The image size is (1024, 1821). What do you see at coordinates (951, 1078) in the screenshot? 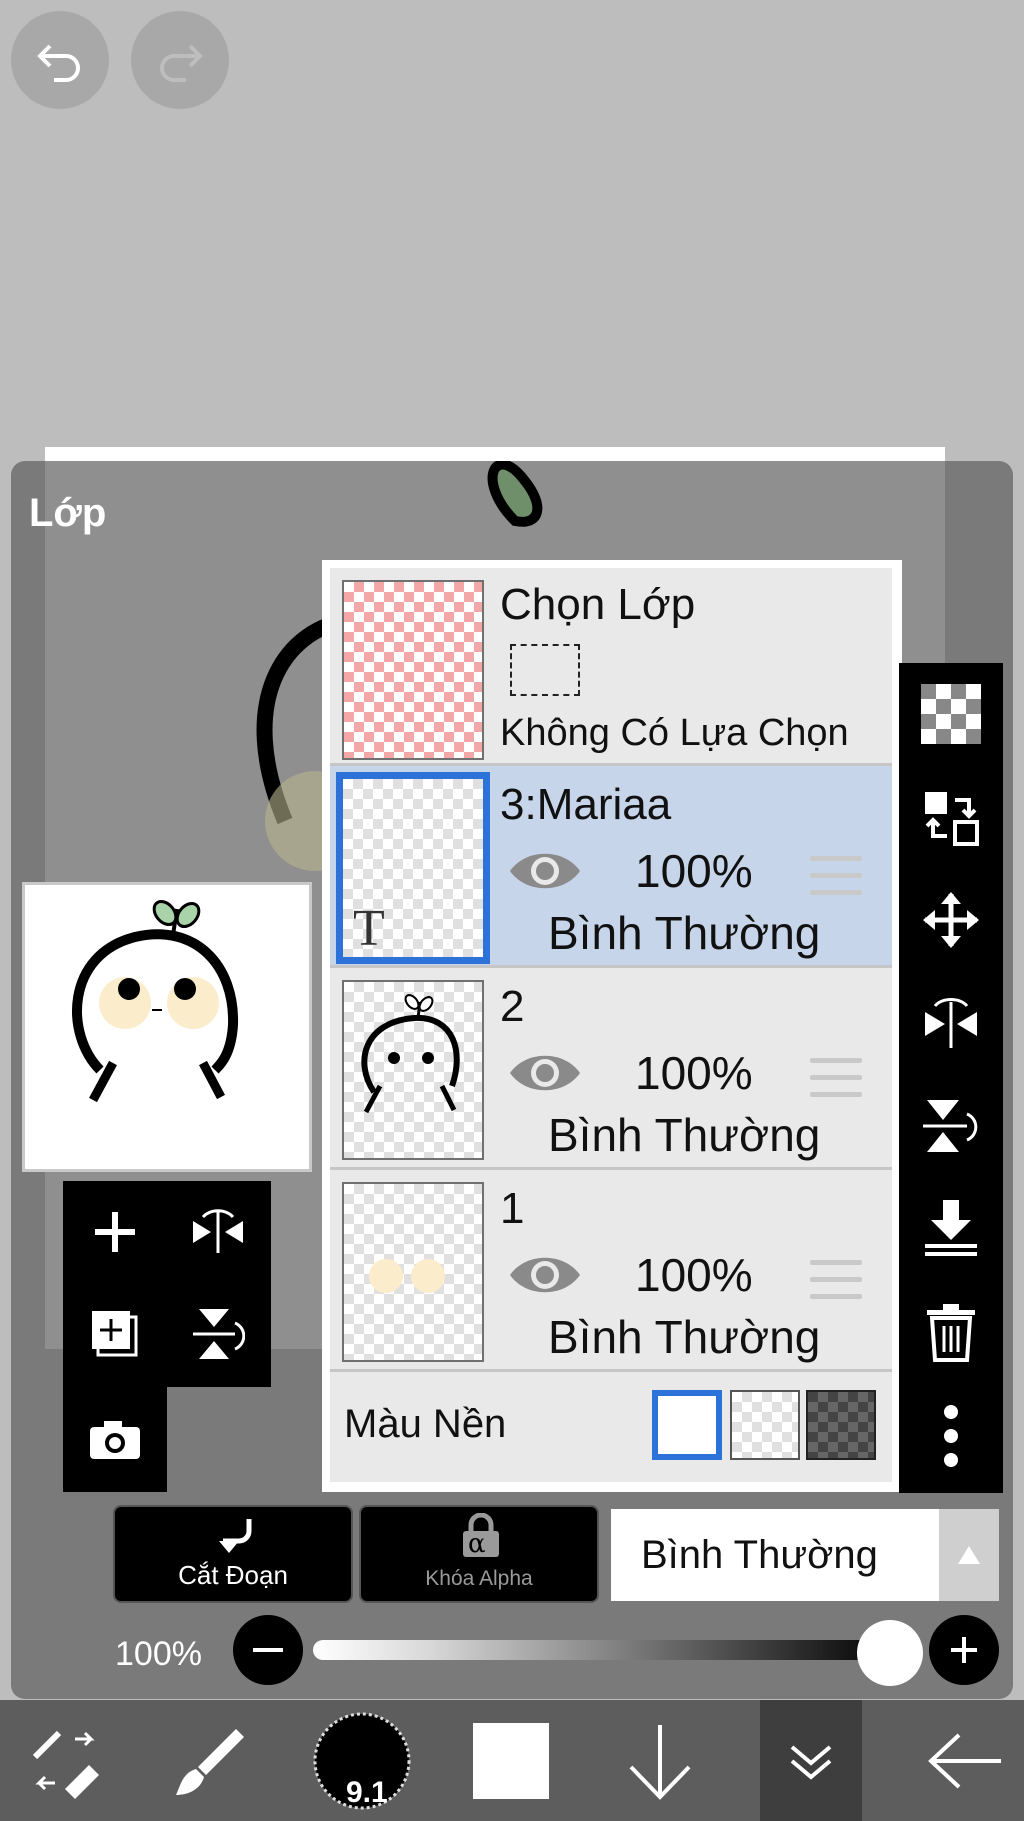
I see `right-tools-column` at bounding box center [951, 1078].